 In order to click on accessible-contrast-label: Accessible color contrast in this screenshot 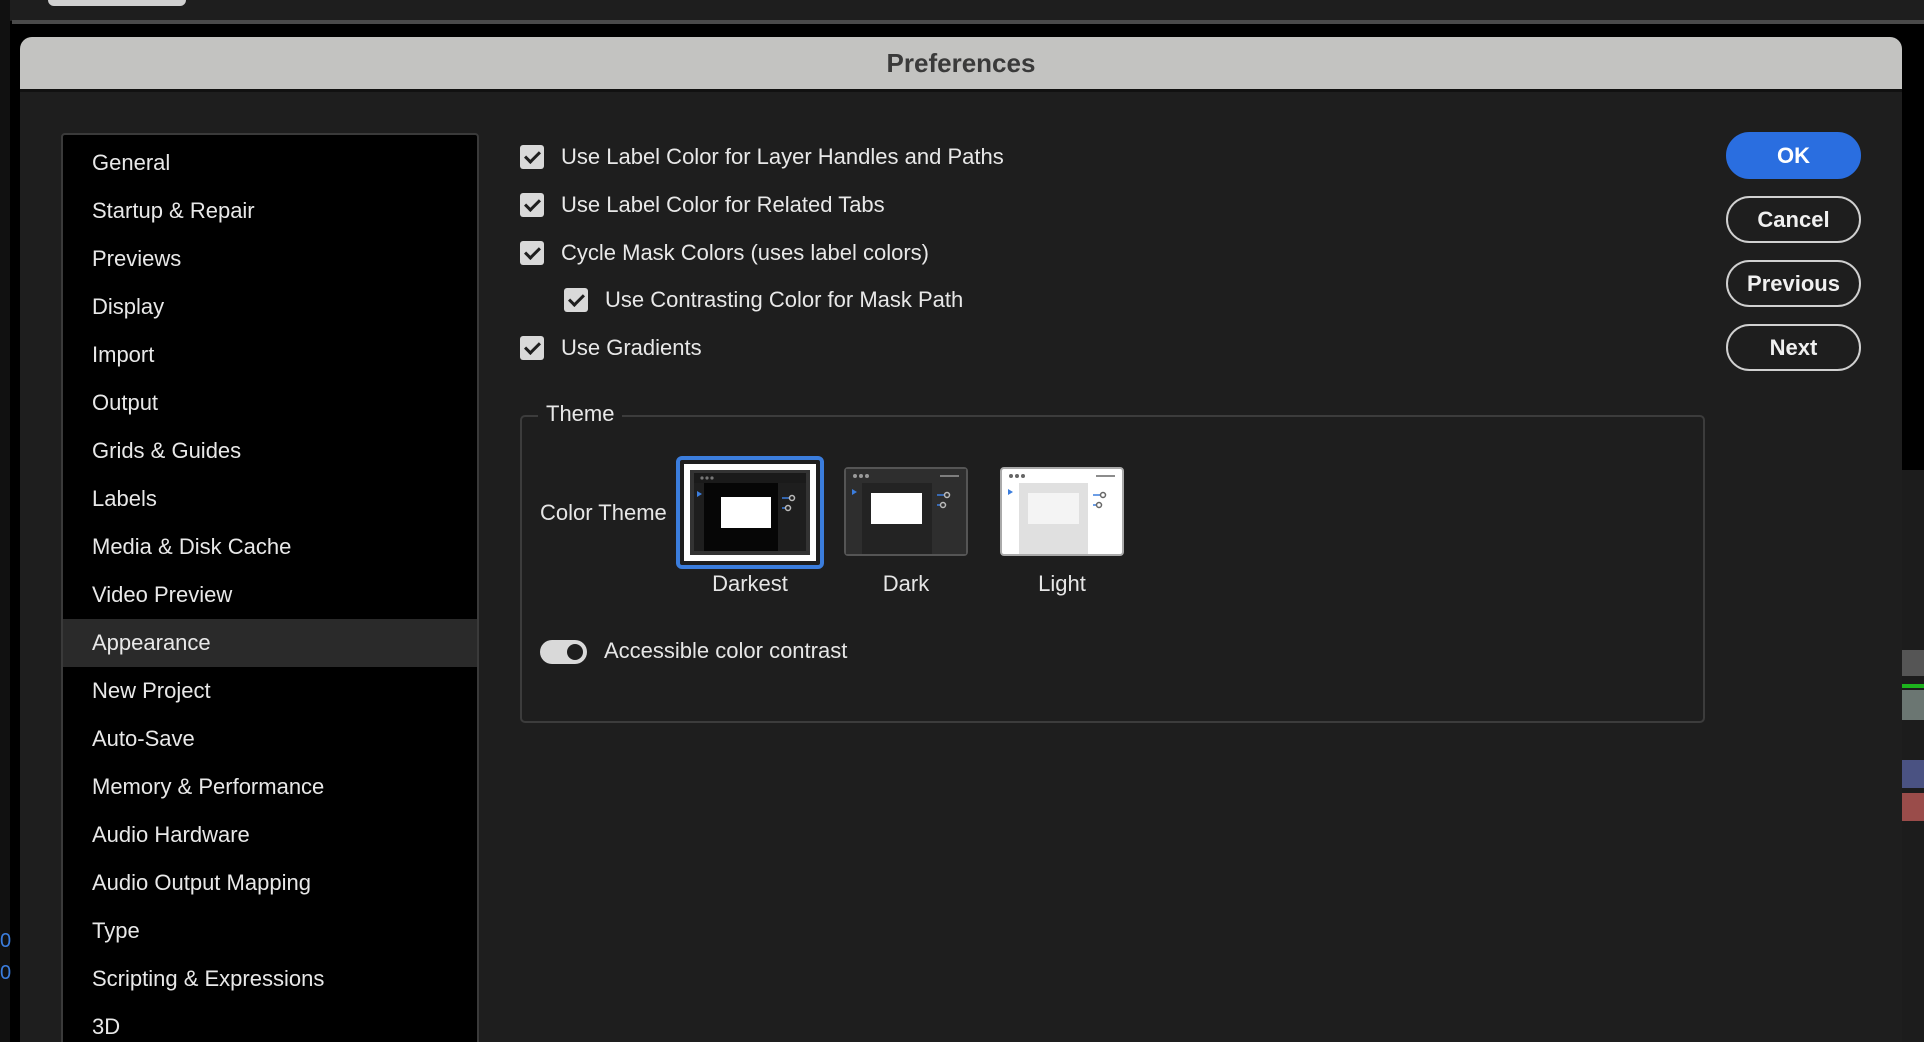, I will do `click(726, 650)`.